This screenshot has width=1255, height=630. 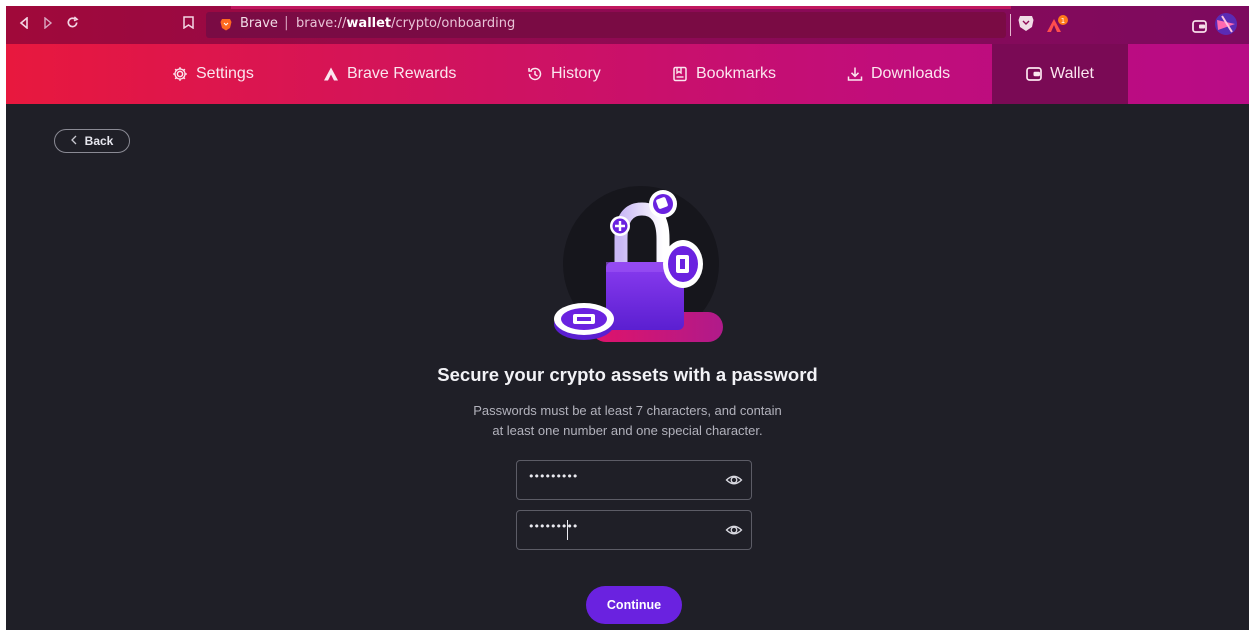 What do you see at coordinates (1226, 26) in the screenshot?
I see `profile-avatar-icon` at bounding box center [1226, 26].